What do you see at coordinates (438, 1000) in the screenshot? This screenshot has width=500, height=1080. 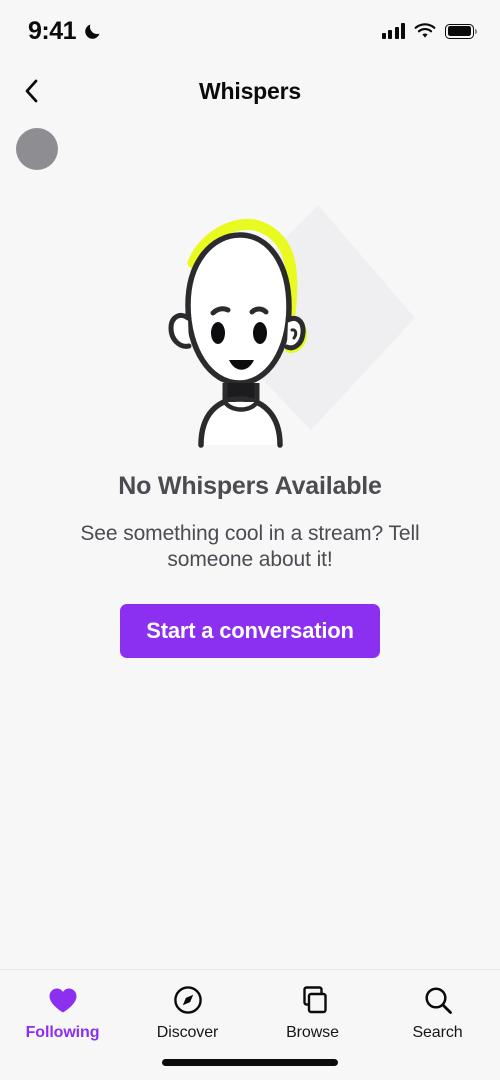 I see `search-icon` at bounding box center [438, 1000].